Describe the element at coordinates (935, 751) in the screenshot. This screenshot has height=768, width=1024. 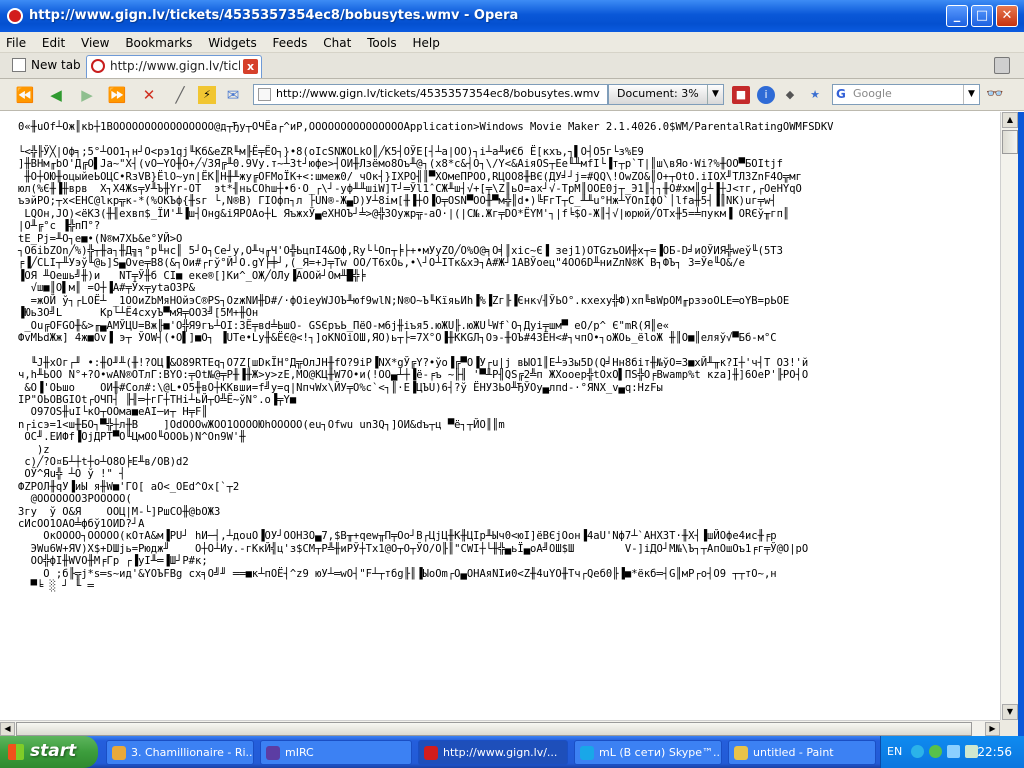
I see `network-tray-icon` at that location.